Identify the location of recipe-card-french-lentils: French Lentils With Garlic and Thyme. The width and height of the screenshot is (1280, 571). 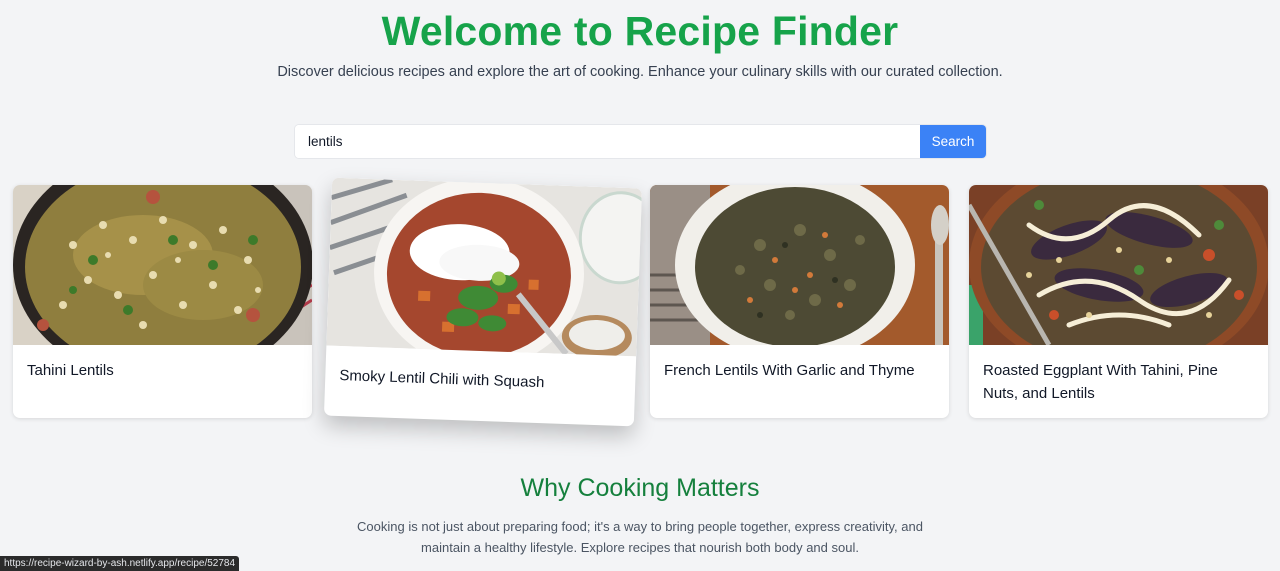
(799, 301).